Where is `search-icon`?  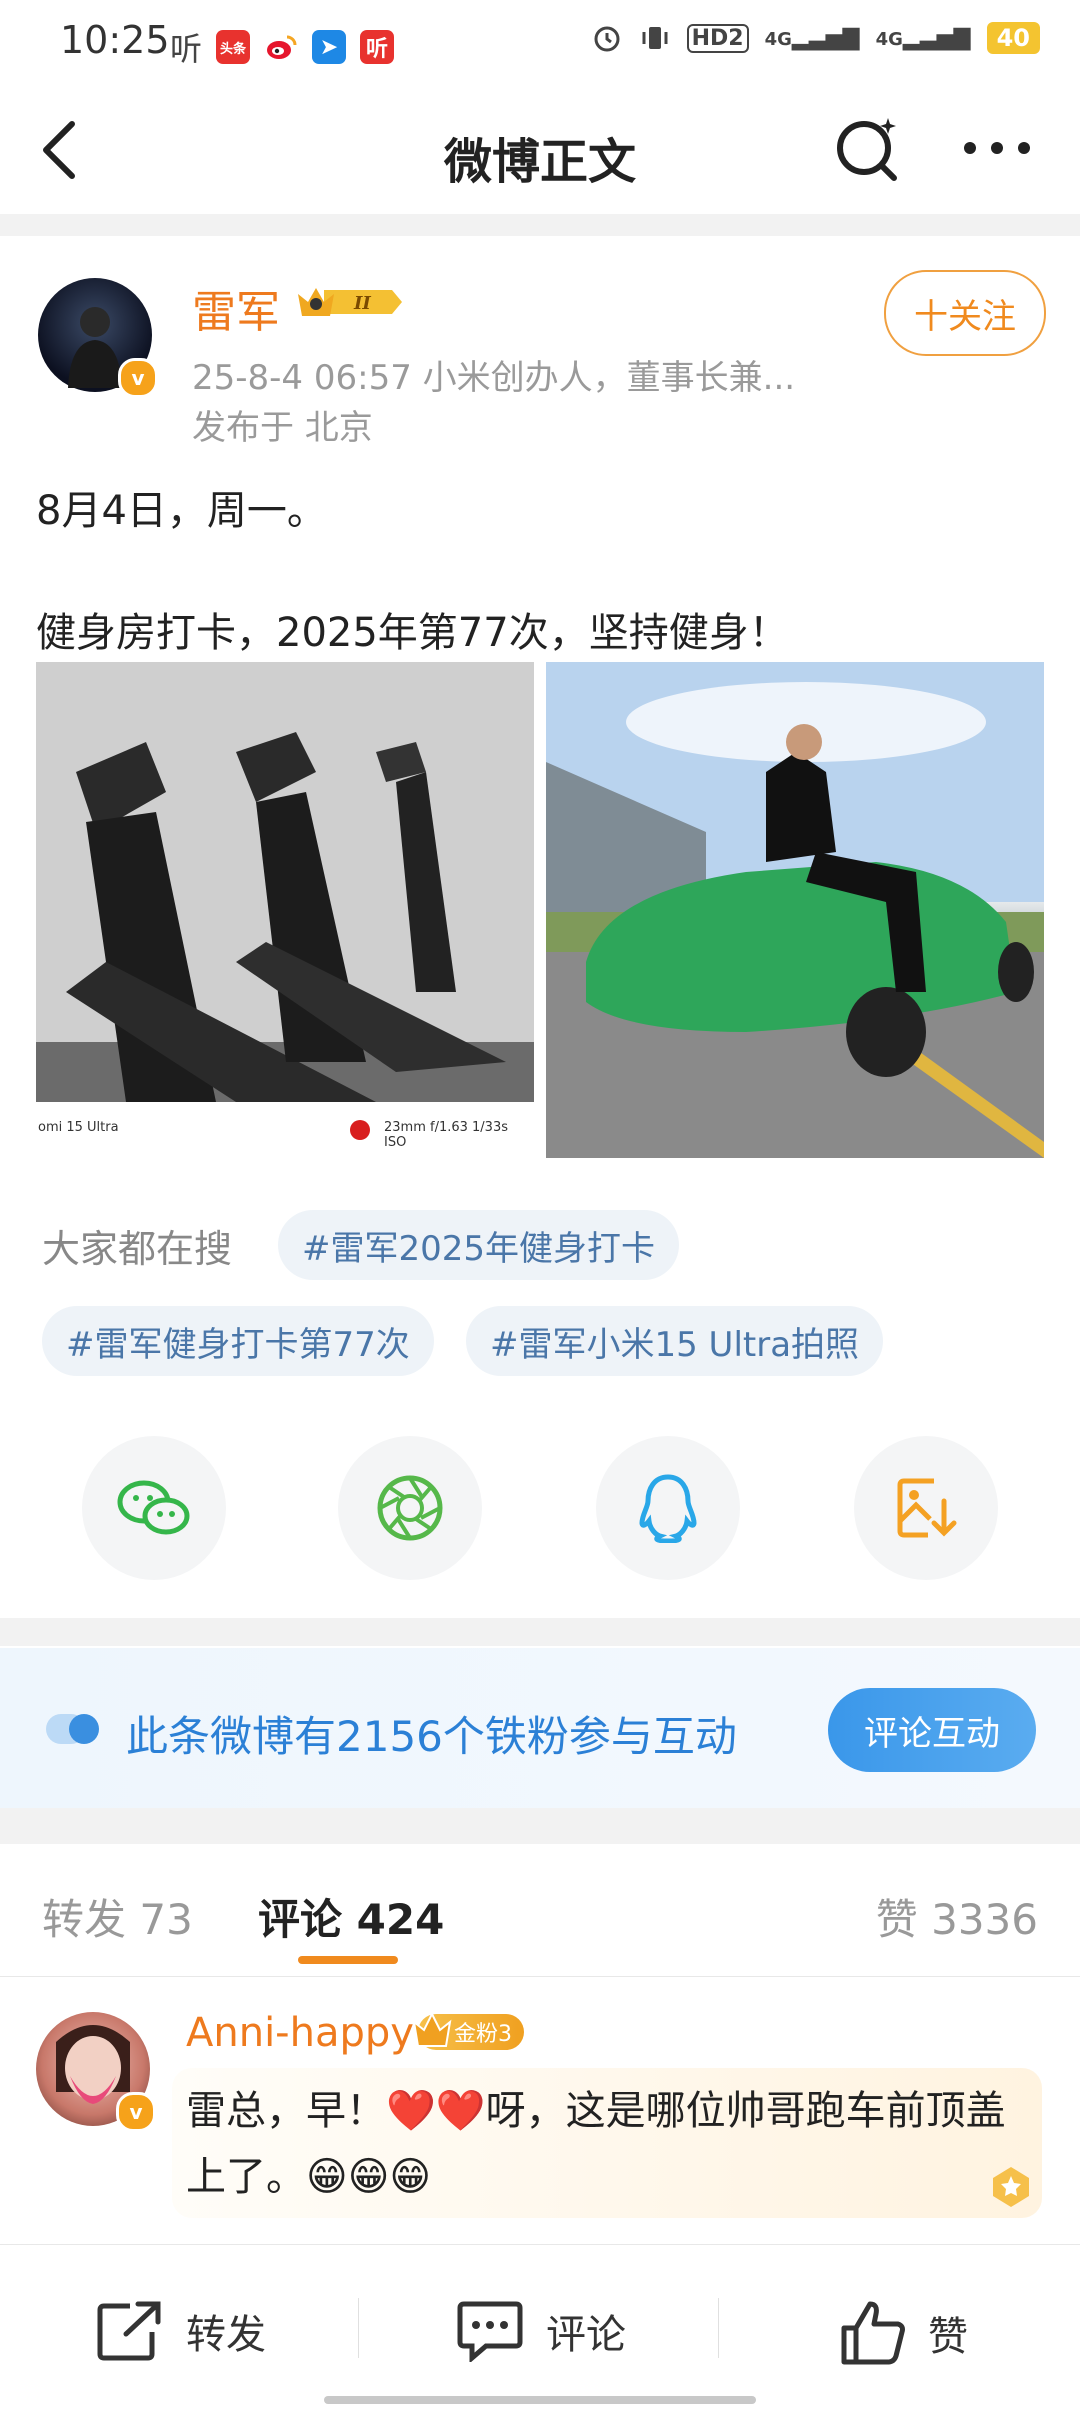 search-icon is located at coordinates (867, 149).